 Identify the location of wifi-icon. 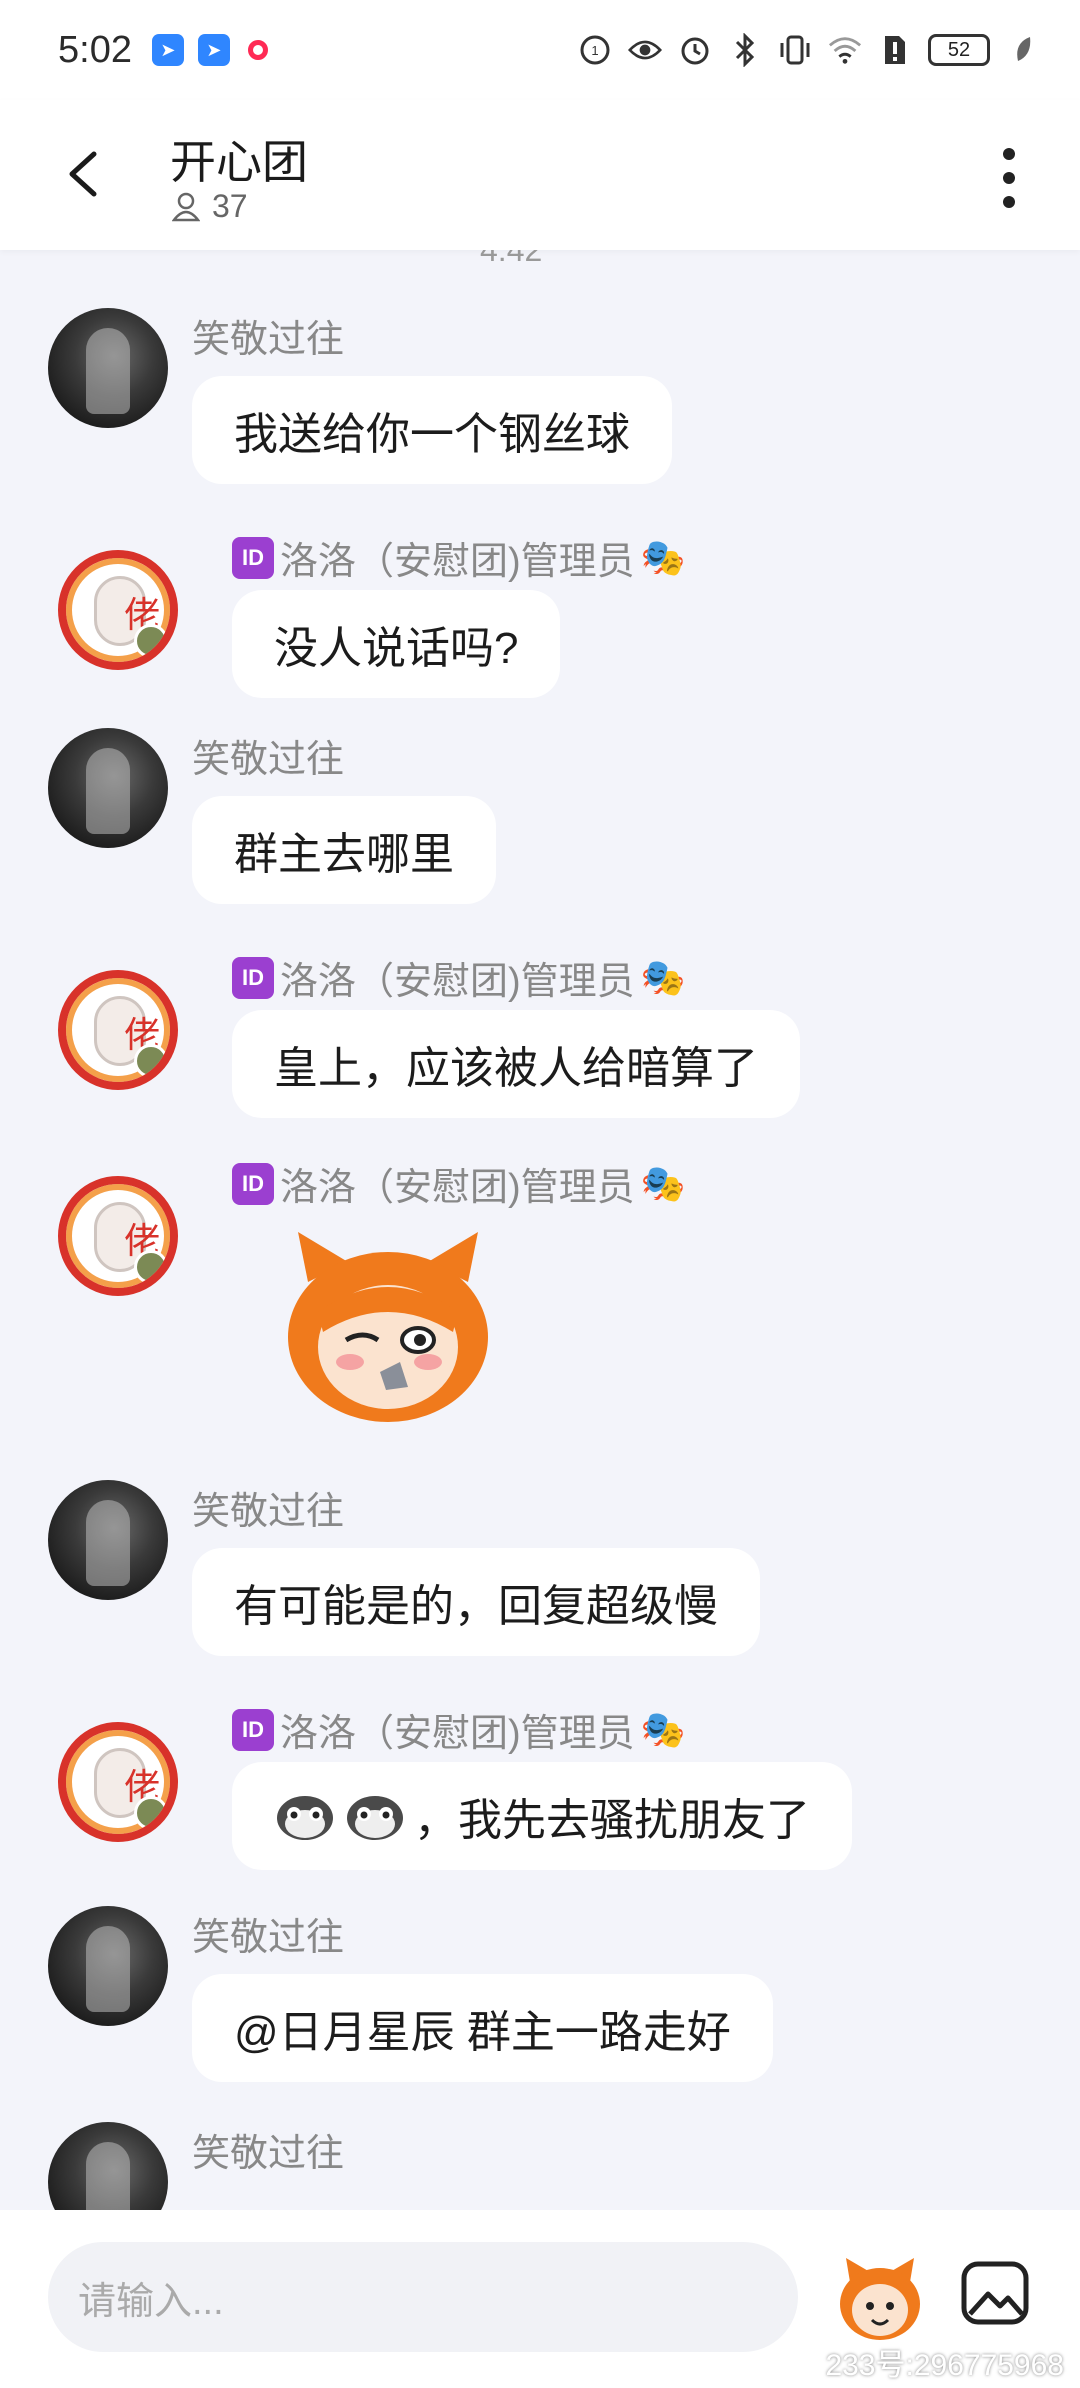
(845, 50).